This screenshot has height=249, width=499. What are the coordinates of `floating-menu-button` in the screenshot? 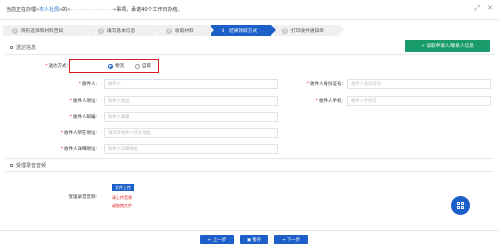 It's located at (460, 205).